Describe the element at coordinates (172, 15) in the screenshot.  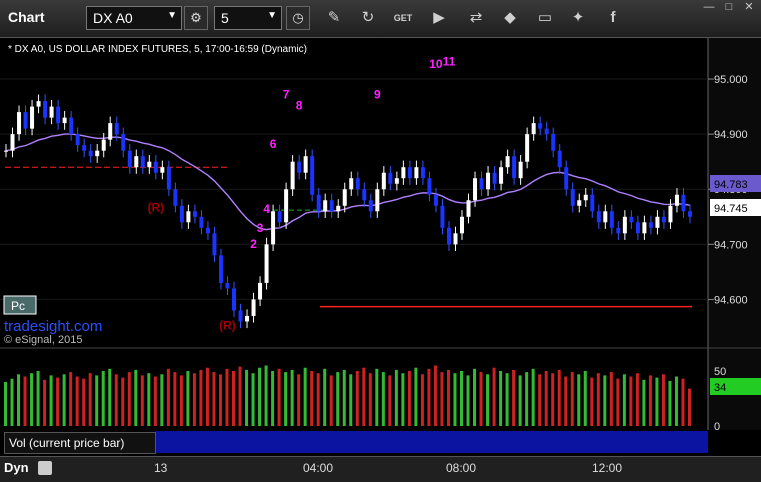
I see `dropdown-arrow-icon: ▼` at that location.